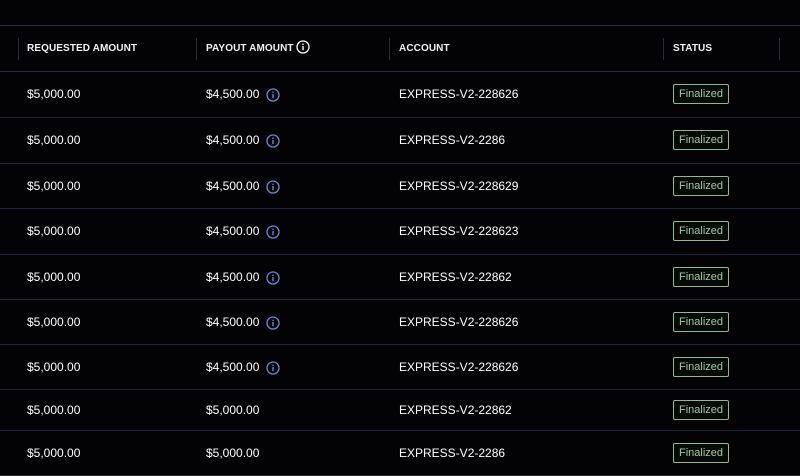 The width and height of the screenshot is (800, 476). Describe the element at coordinates (458, 186) in the screenshot. I see `account-id: EXPRESS-V2-228629` at that location.